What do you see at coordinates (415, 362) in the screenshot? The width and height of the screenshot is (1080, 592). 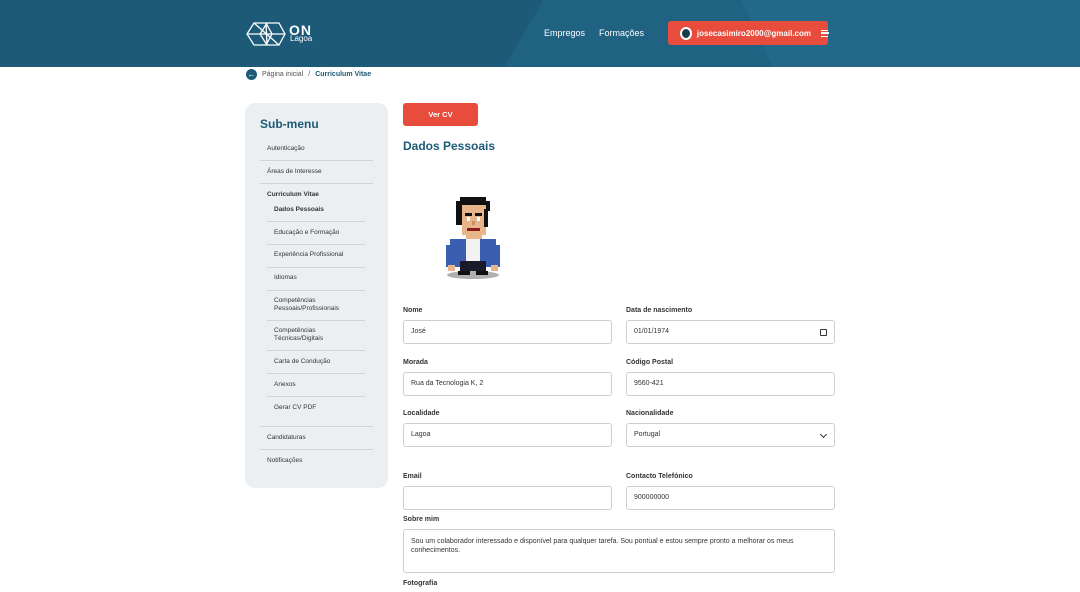 I see `morada-label: Morada` at bounding box center [415, 362].